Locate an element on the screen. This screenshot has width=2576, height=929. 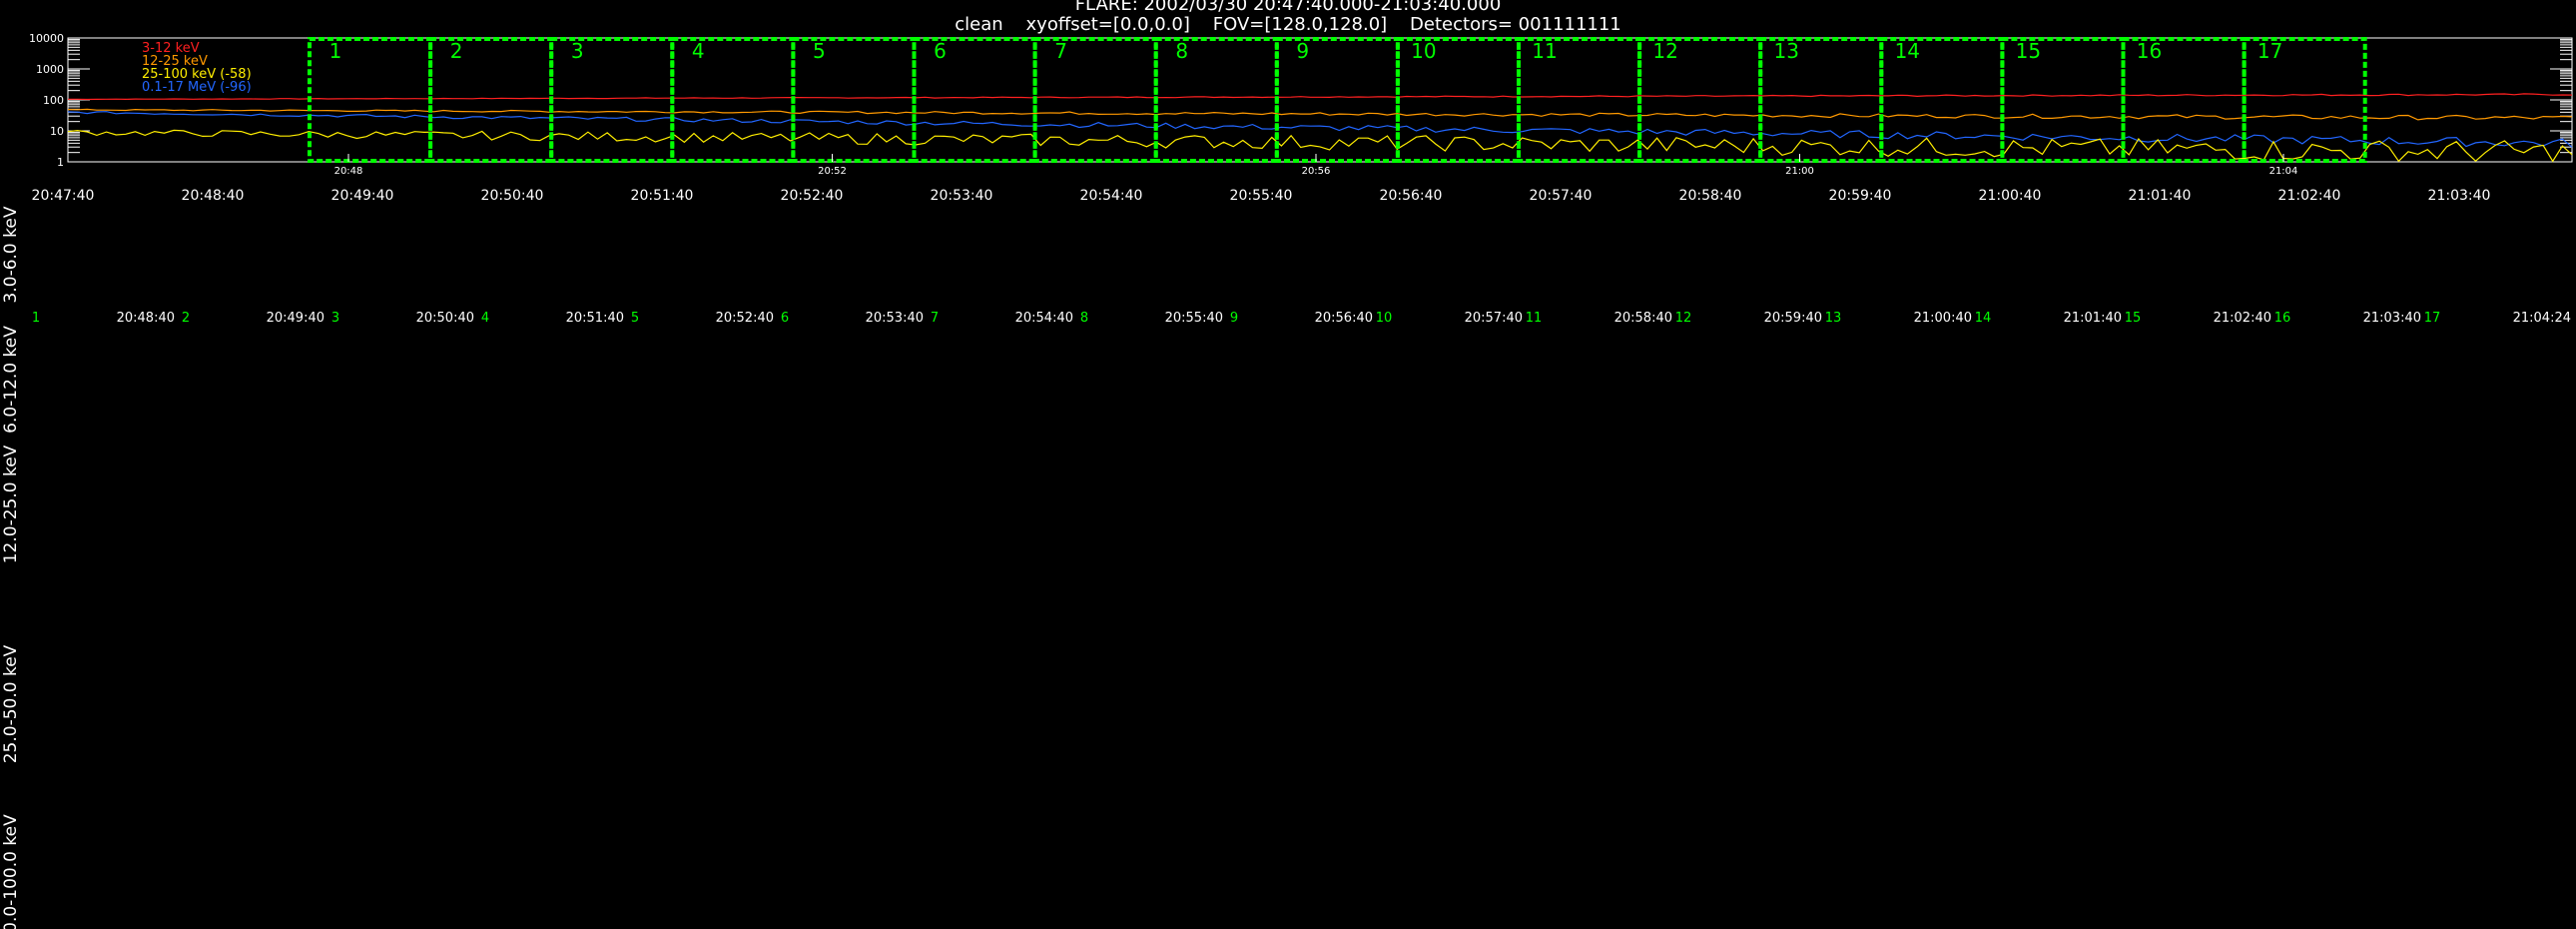
x-tick-label: 21:00 is located at coordinates (1799, 171).